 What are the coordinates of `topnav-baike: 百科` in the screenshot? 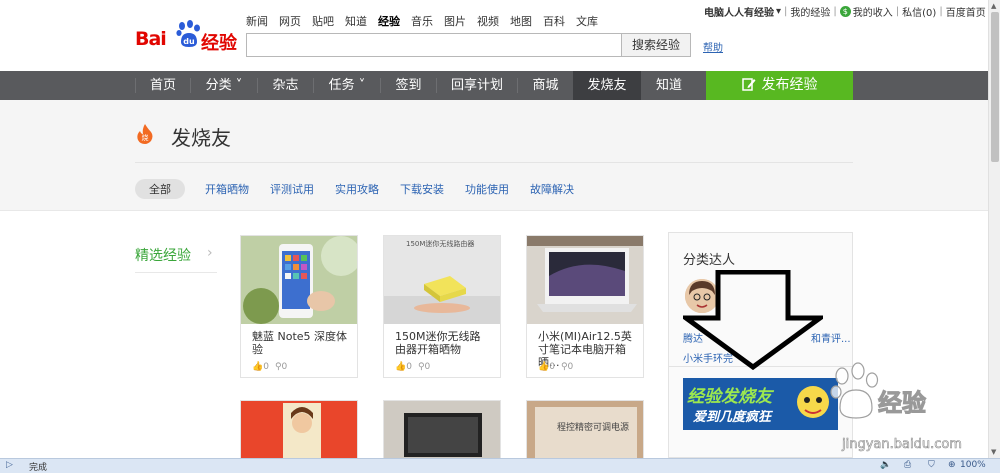 It's located at (554, 21).